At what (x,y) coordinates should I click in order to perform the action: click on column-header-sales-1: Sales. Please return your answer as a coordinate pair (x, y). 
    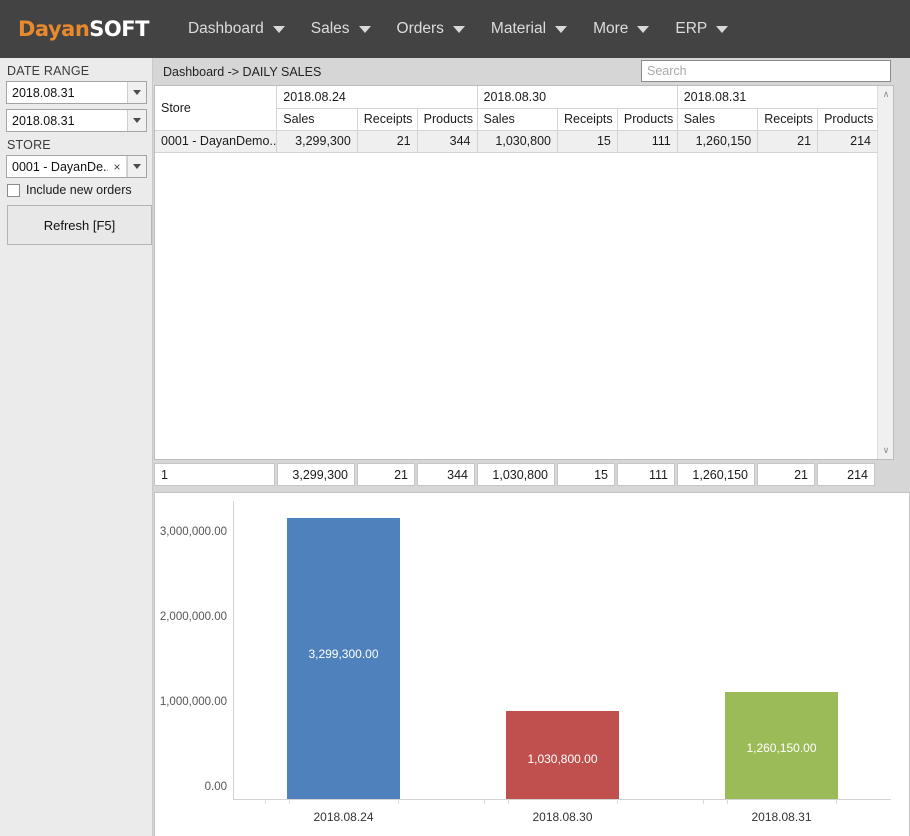
    Looking at the image, I should click on (317, 119).